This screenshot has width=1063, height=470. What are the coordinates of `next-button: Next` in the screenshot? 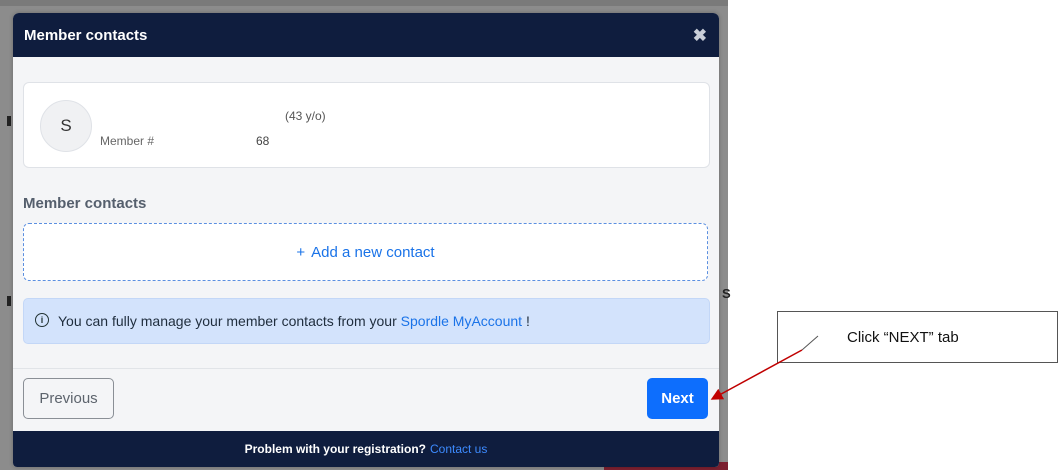 It's located at (677, 398).